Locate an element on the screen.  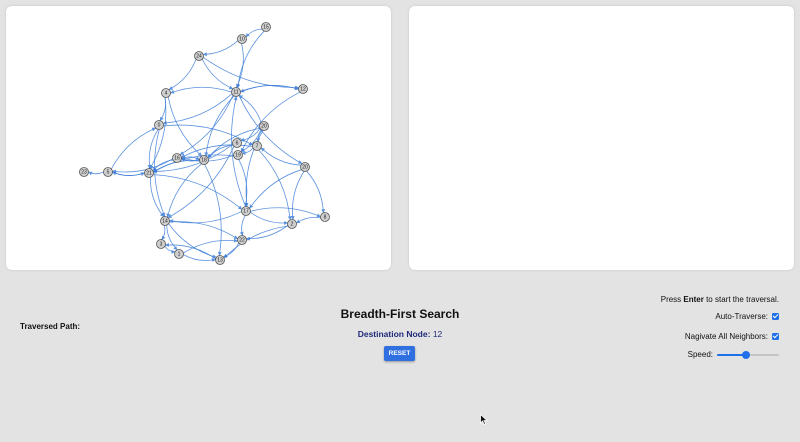
graph-node-3: 3 is located at coordinates (161, 244).